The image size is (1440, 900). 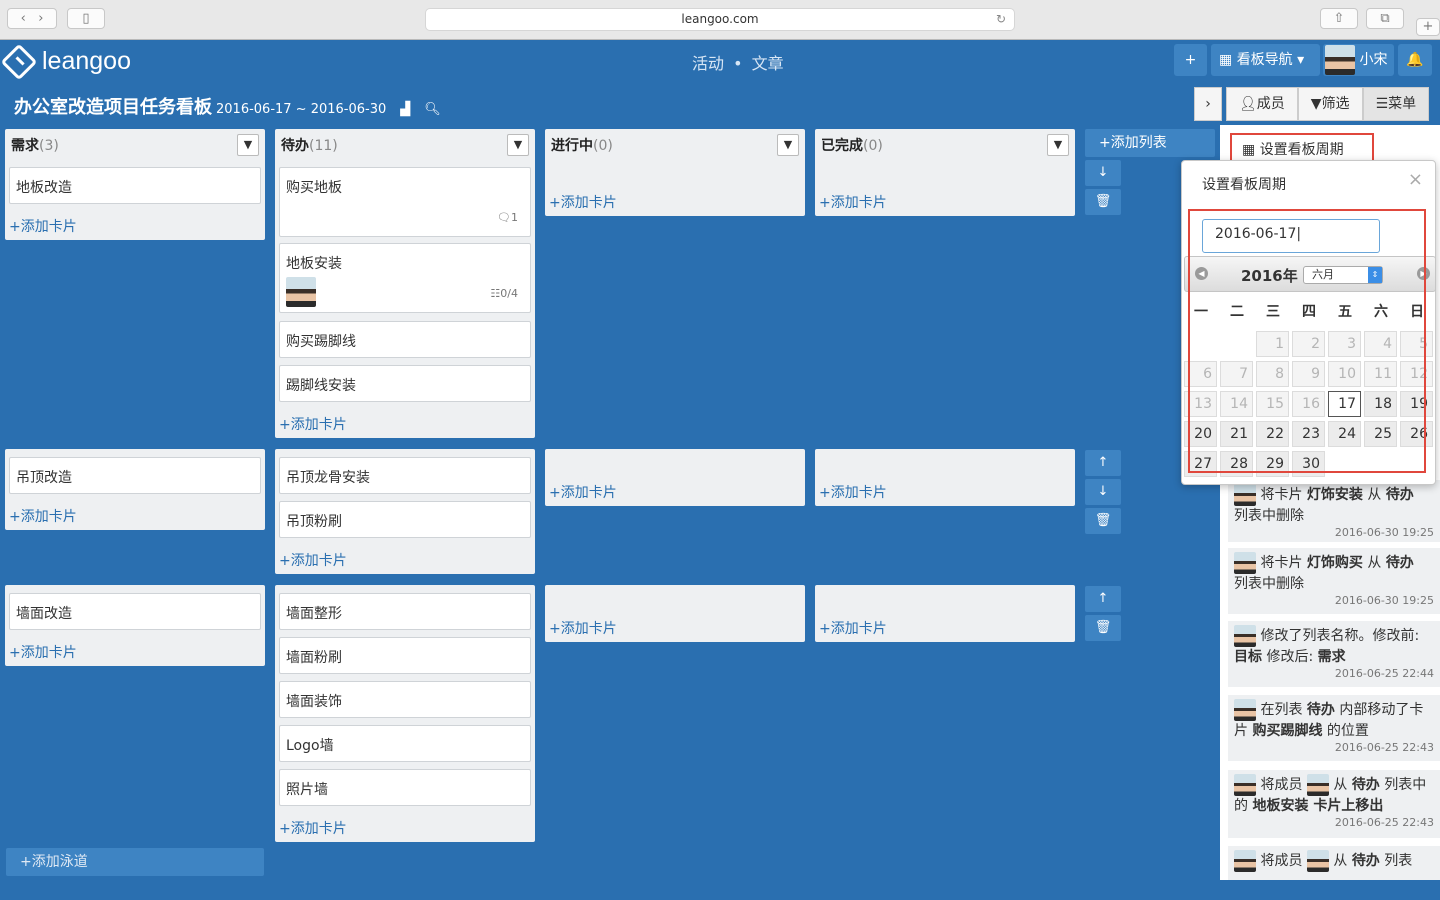 What do you see at coordinates (1244, 185) in the screenshot?
I see `popup-title: 设置看板周期` at bounding box center [1244, 185].